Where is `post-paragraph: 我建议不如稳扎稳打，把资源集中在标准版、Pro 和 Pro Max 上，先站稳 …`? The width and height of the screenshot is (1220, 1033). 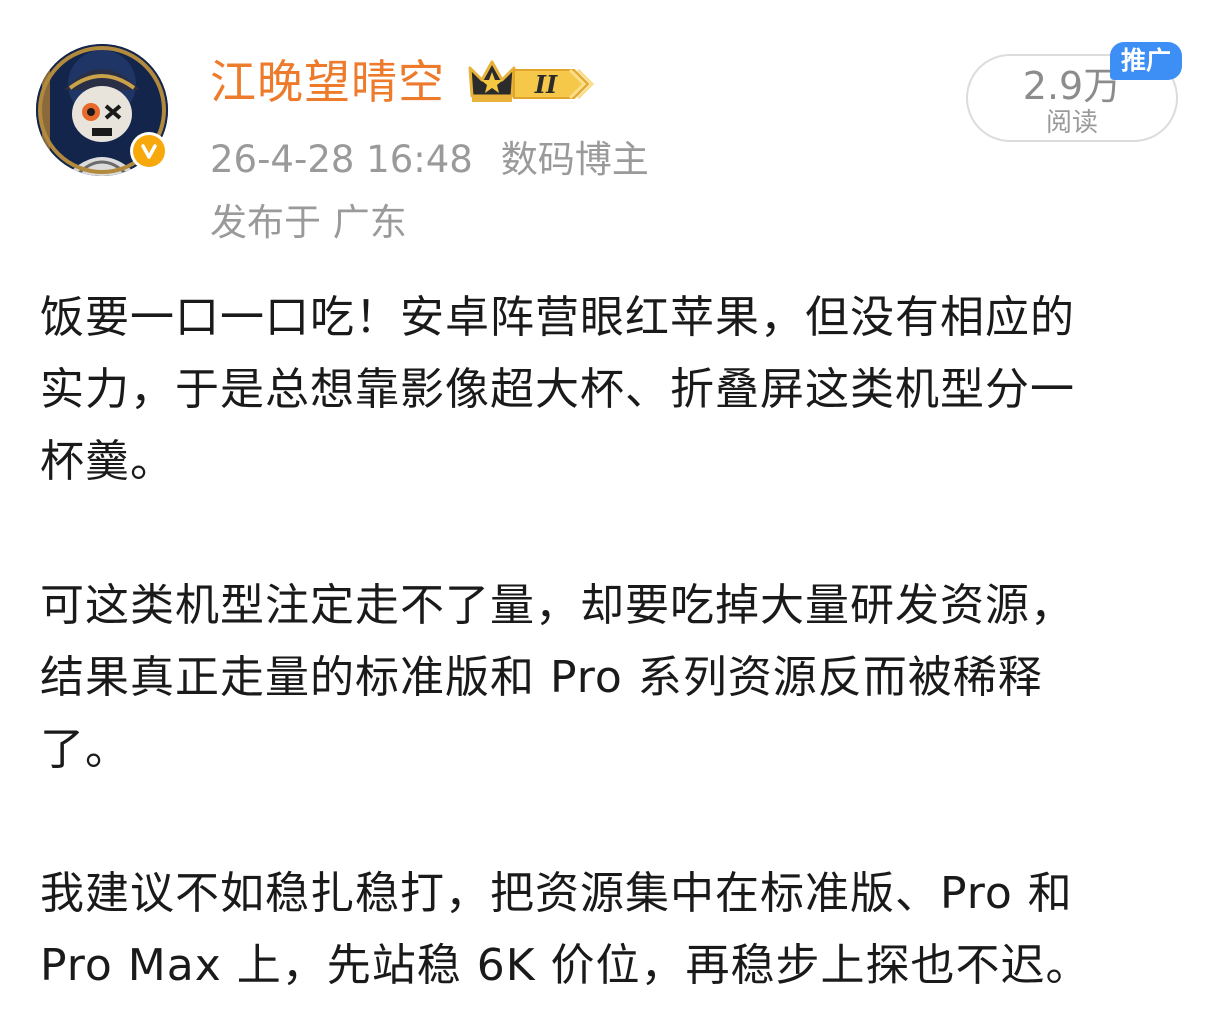 post-paragraph: 我建议不如稳扎稳打，把资源集中在标准版、Pro 和 Pro Max 上，先站稳 … is located at coordinates (615, 930).